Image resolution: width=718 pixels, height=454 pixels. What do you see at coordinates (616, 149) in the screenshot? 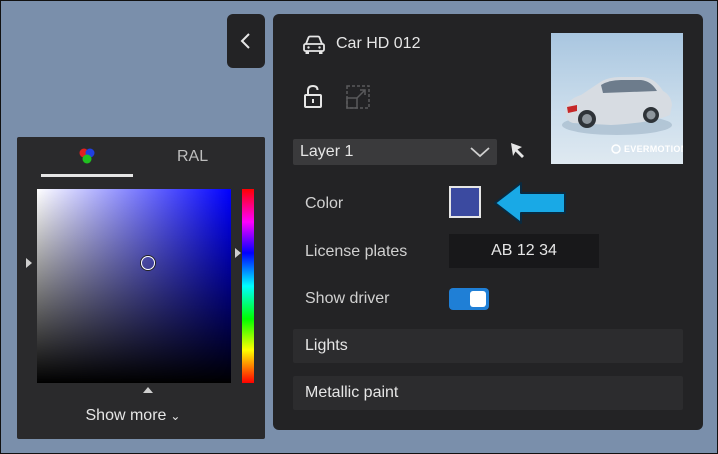
I see `brand-logo-icon` at bounding box center [616, 149].